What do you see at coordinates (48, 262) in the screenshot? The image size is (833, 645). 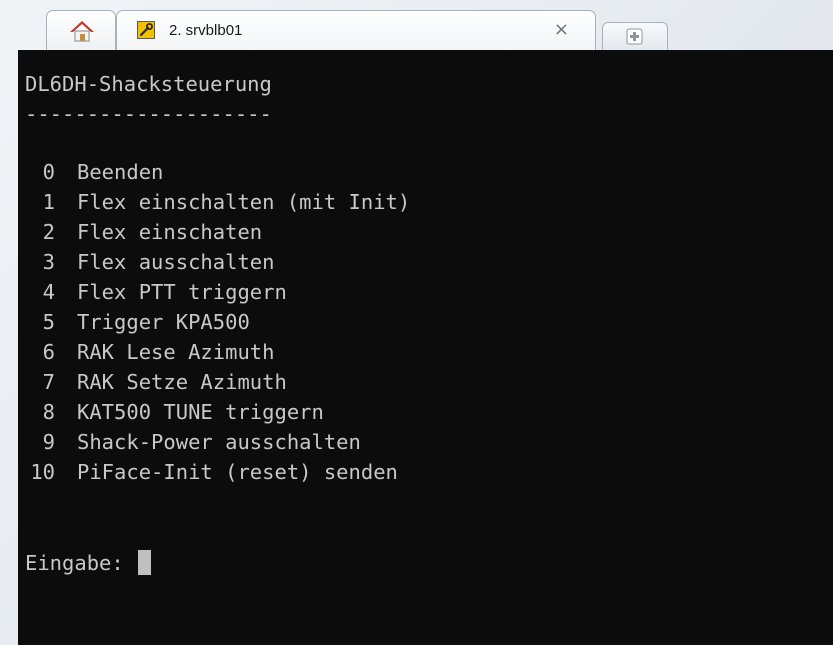 I see `menu-item-number: 3` at bounding box center [48, 262].